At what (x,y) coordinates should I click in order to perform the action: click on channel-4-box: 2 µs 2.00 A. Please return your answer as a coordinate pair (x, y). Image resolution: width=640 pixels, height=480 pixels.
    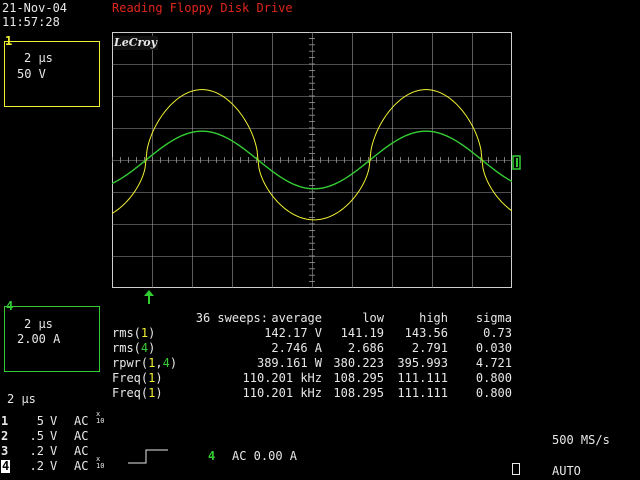
    Looking at the image, I should click on (52, 339).